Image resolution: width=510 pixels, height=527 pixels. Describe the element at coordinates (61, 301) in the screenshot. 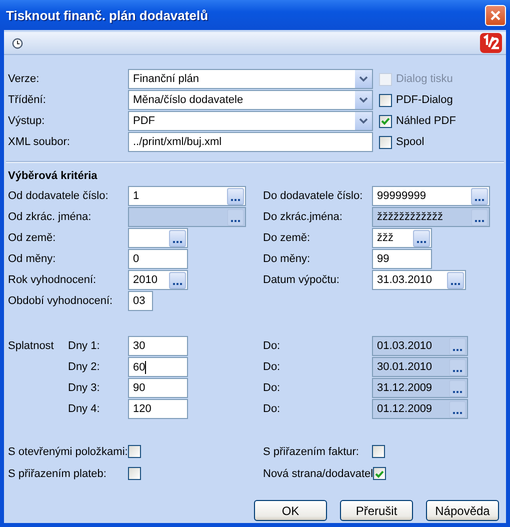

I see `field-label: Období vyhodnocení:` at that location.